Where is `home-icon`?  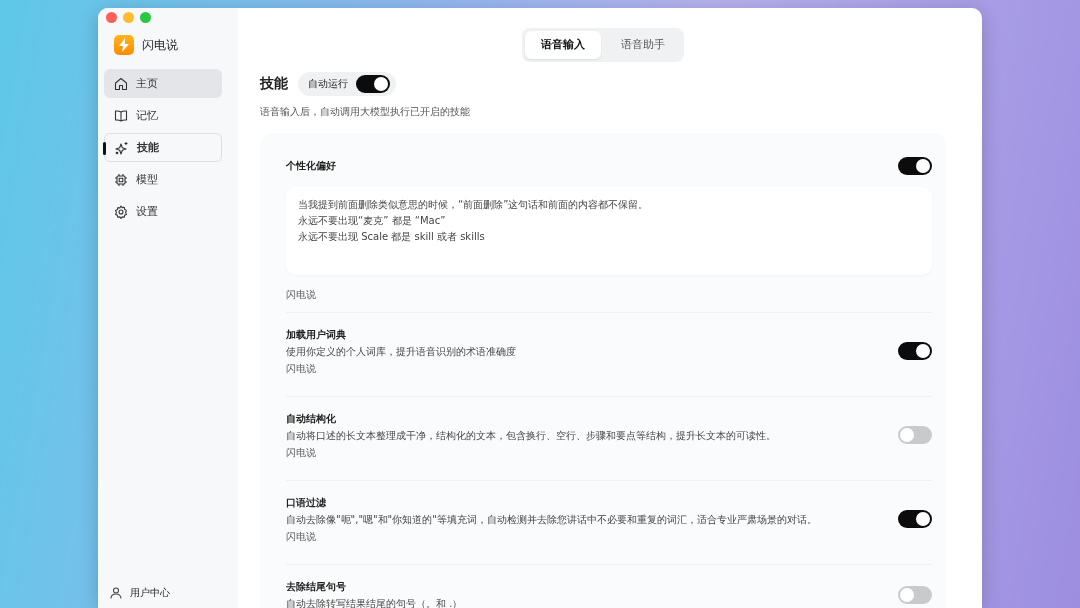 home-icon is located at coordinates (121, 83).